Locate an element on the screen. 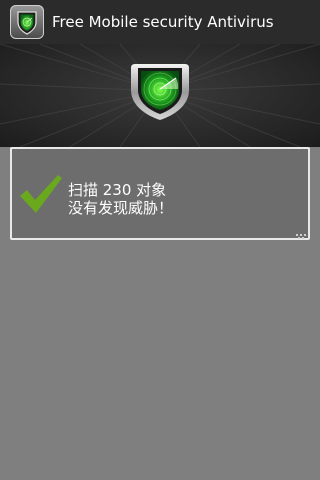  no-threat-text: 没有发现威胁！ is located at coordinates (121, 208).